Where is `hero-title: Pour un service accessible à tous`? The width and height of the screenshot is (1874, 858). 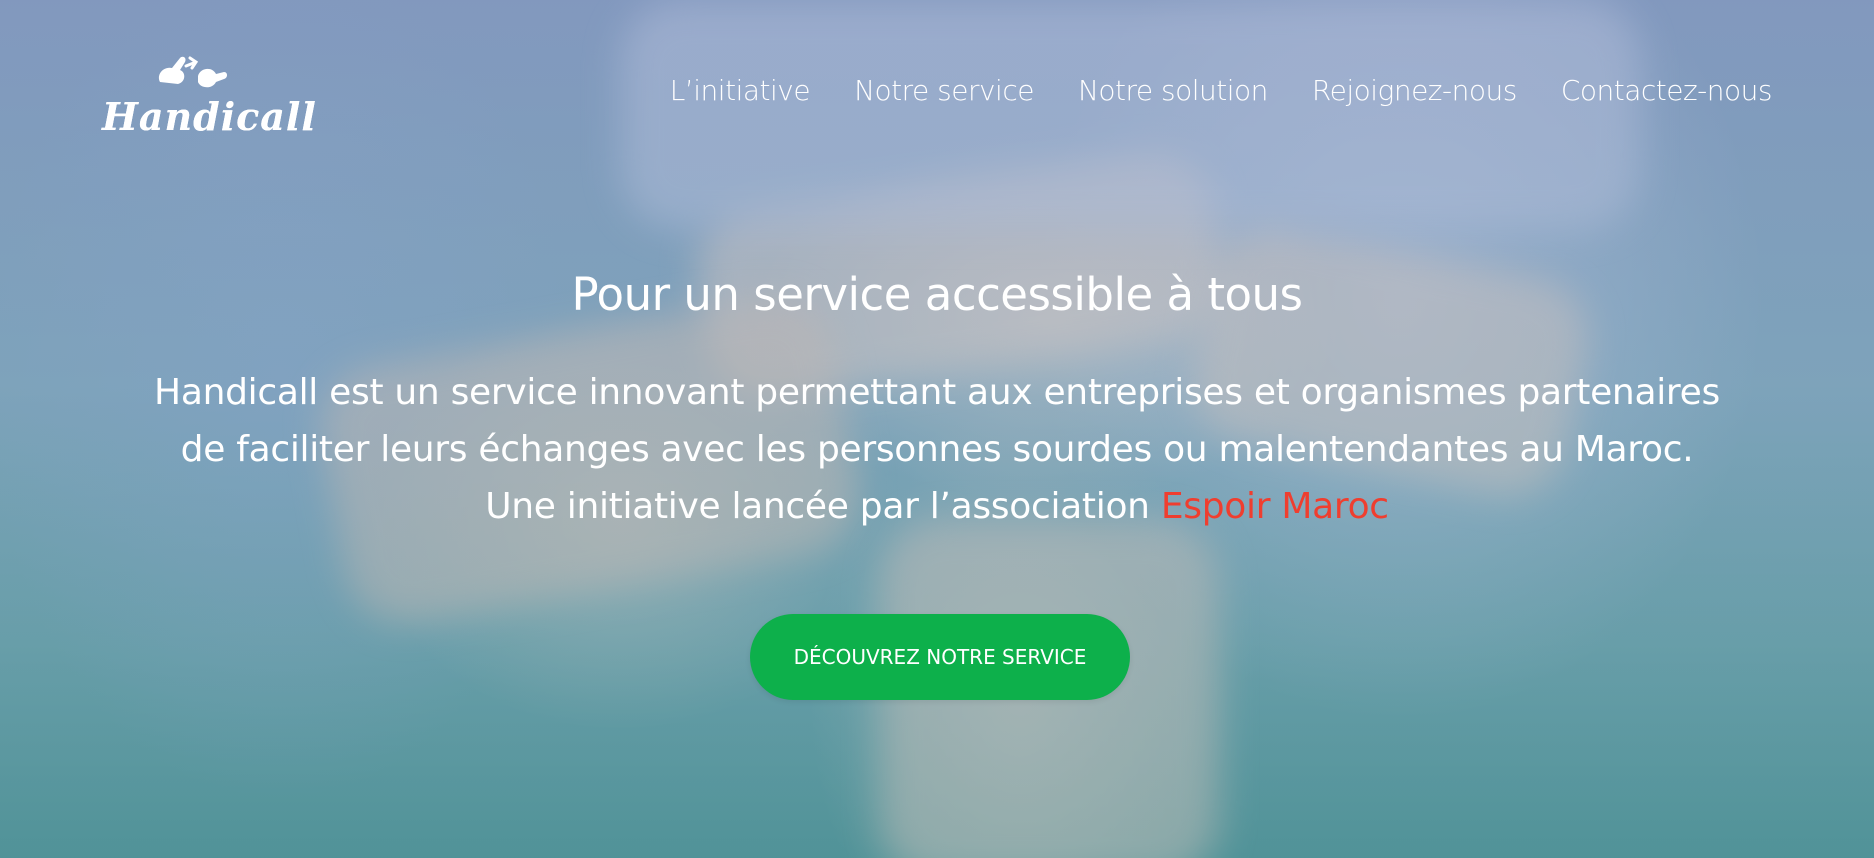
hero-title: Pour un service accessible à tous is located at coordinates (937, 294).